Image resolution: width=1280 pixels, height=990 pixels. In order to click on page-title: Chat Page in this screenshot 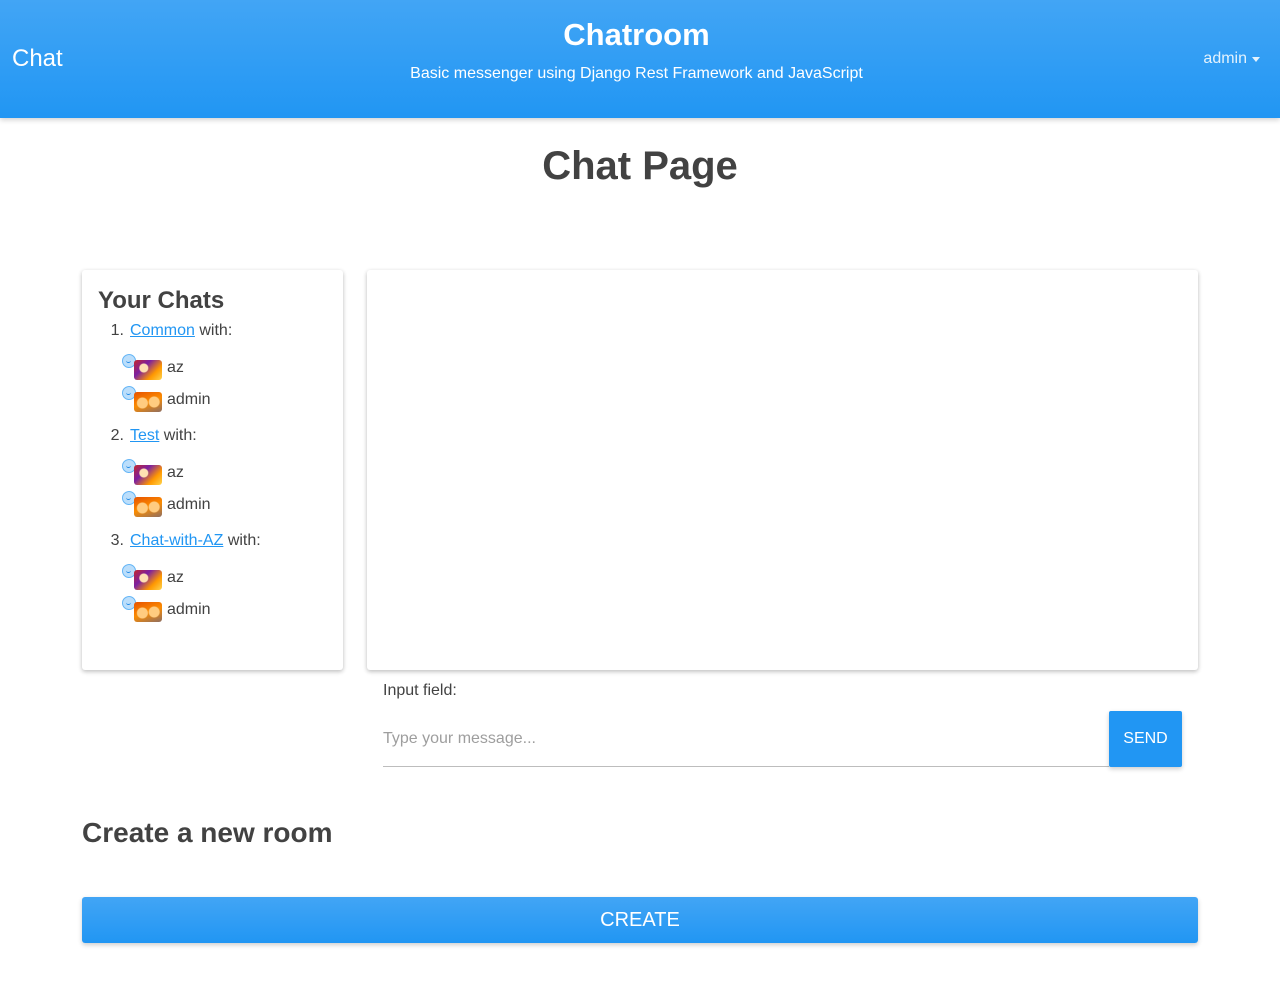, I will do `click(640, 166)`.